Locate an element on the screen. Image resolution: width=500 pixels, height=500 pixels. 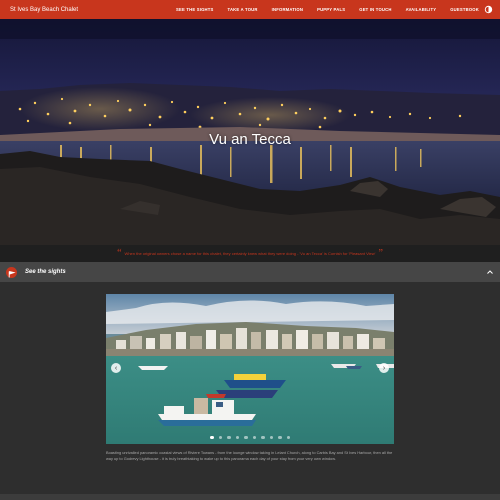
chevron-left-icon: ‹ is located at coordinates (116, 368).